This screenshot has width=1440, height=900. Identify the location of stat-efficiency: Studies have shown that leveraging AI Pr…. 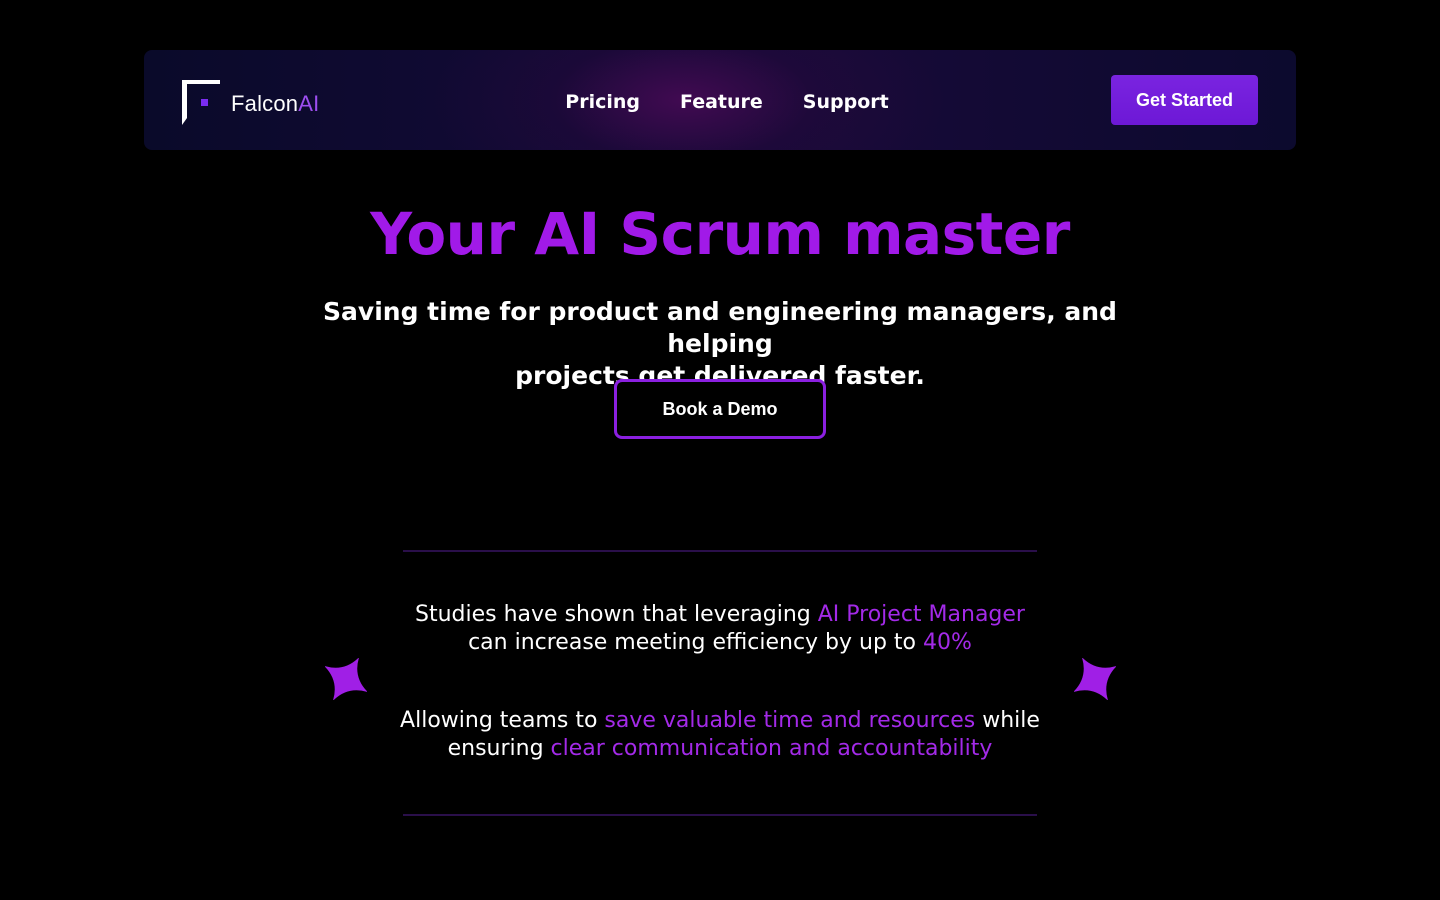
(720, 629).